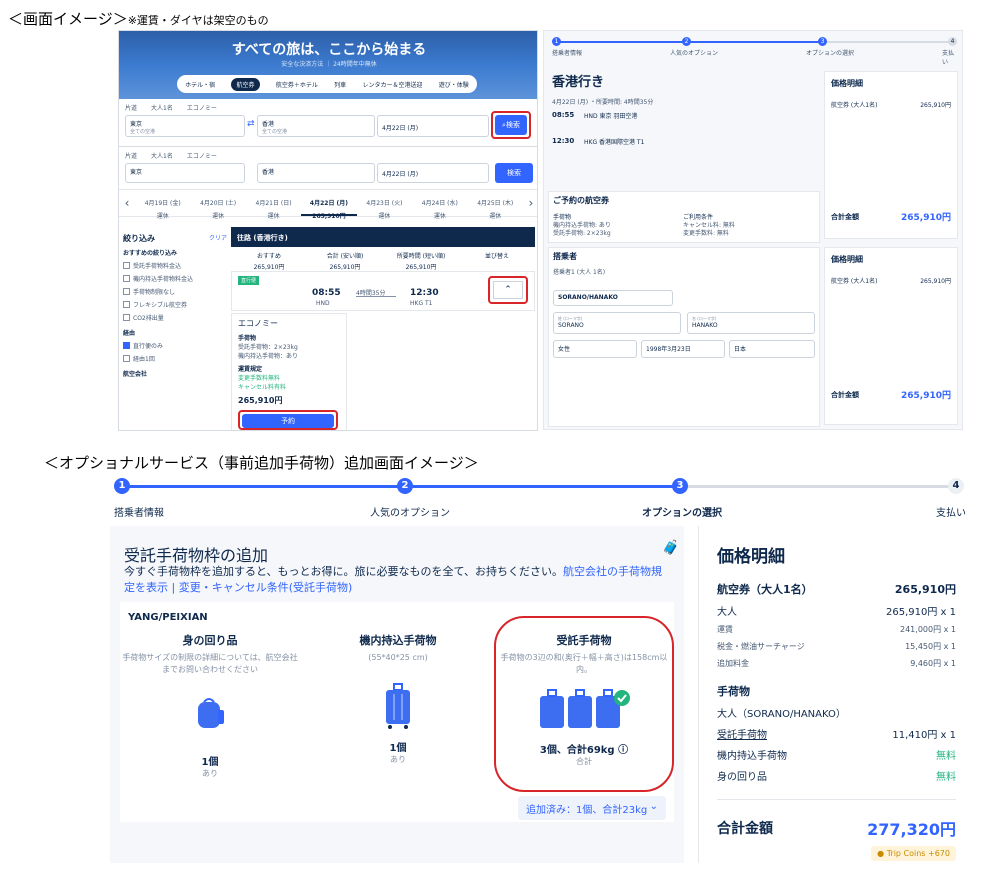 This screenshot has width=1008, height=876. Describe the element at coordinates (297, 84) in the screenshot. I see `nav-flight-hotel: 航空券＋ホテル` at that location.